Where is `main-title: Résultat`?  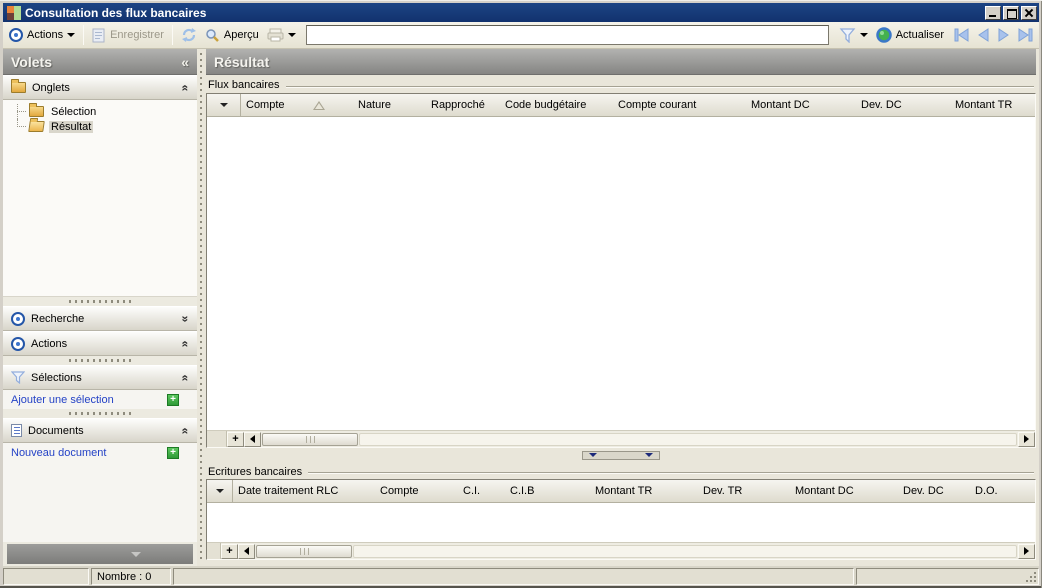
main-title: Résultat is located at coordinates (242, 61).